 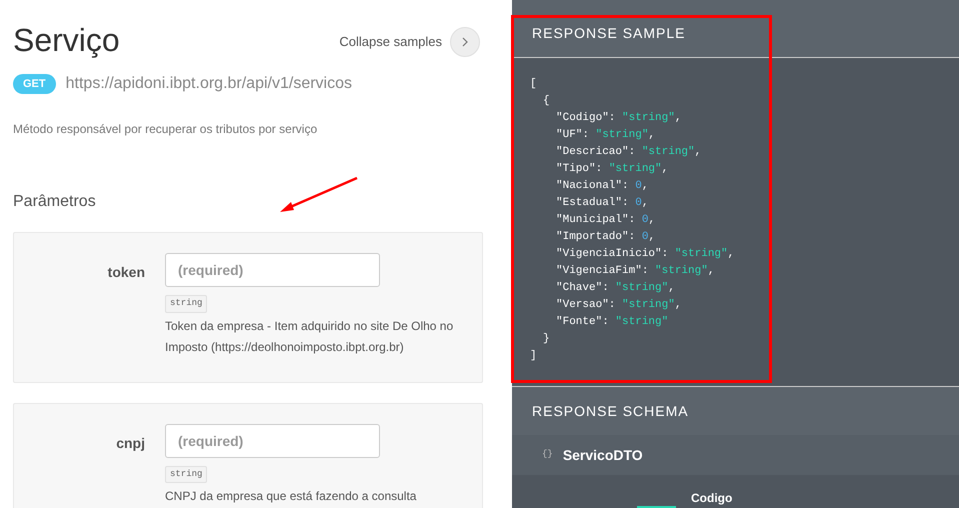 I want to click on collapse-samples-label: Collapse samples, so click(x=390, y=42).